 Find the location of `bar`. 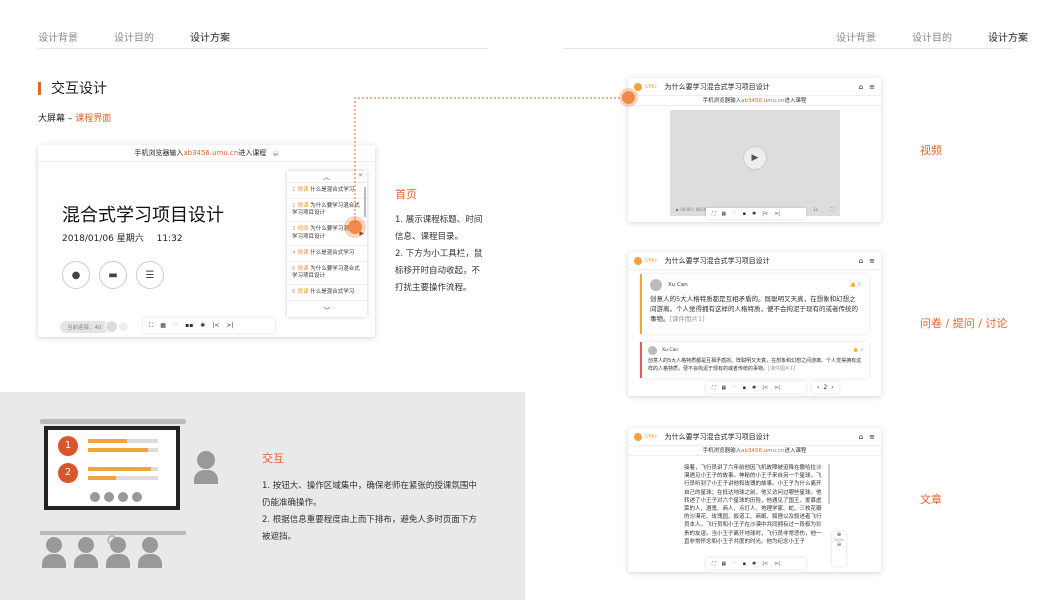

bar is located at coordinates (123, 441).